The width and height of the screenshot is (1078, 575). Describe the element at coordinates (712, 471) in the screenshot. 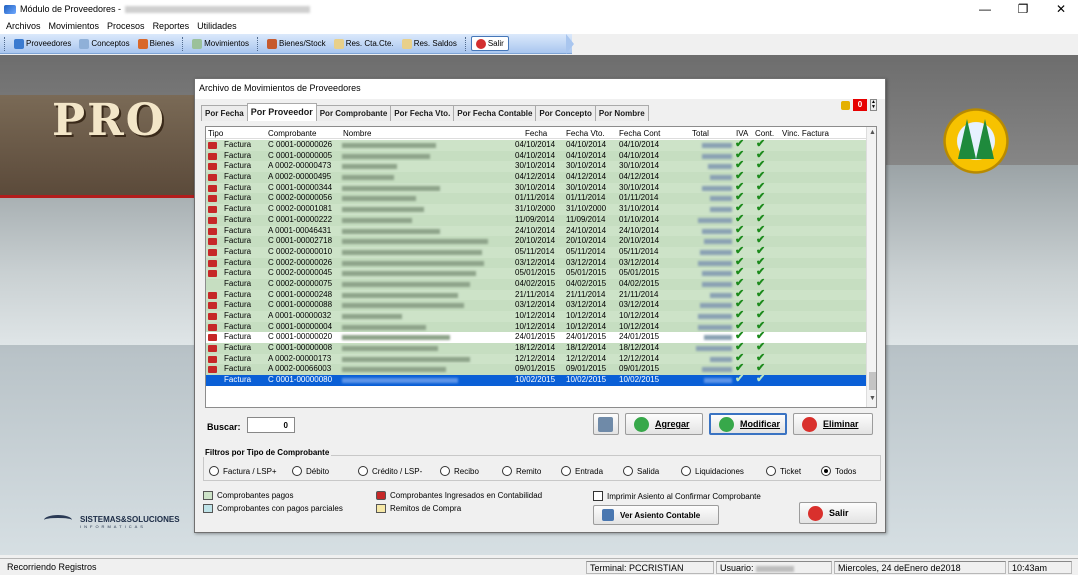

I see `filter-radio: Liquidaciones` at that location.